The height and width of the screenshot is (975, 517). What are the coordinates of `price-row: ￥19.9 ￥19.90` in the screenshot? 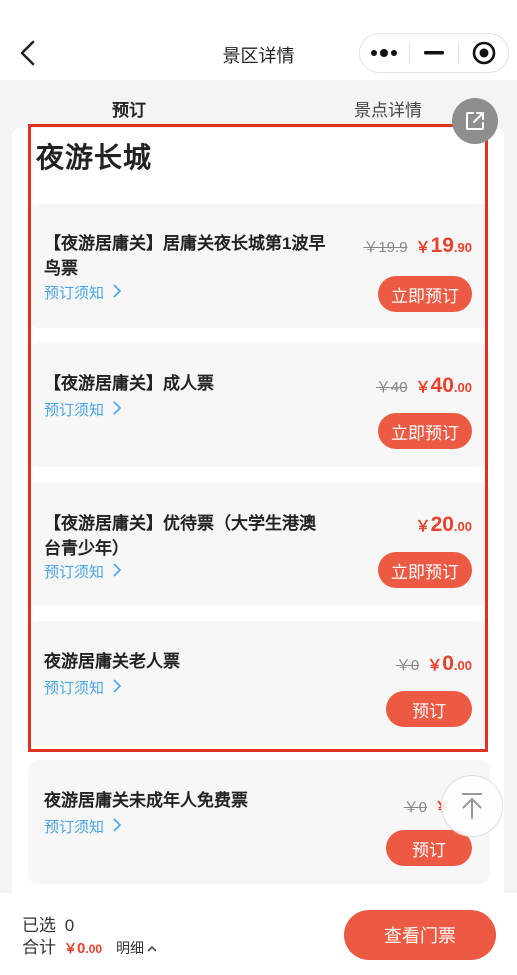 It's located at (417, 246).